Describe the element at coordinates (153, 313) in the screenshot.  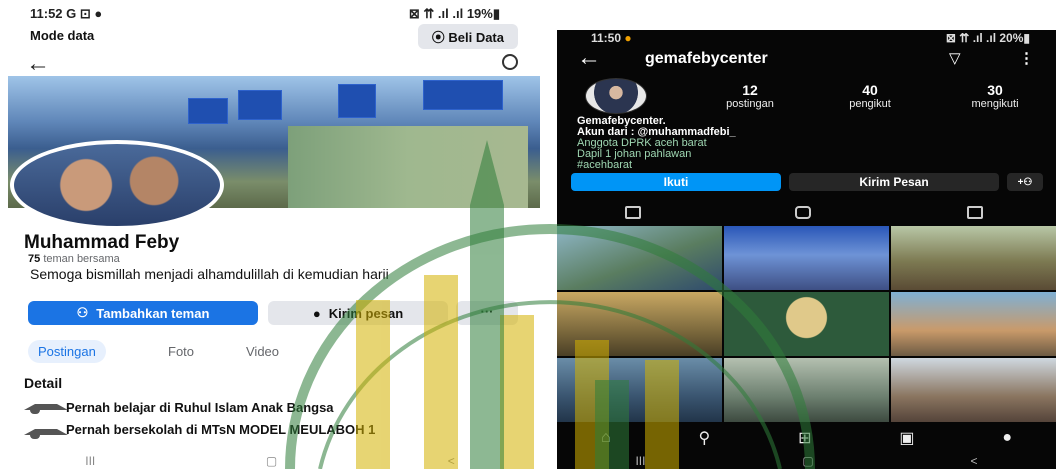
I see `add-friend-label: Tambahkan teman` at that location.